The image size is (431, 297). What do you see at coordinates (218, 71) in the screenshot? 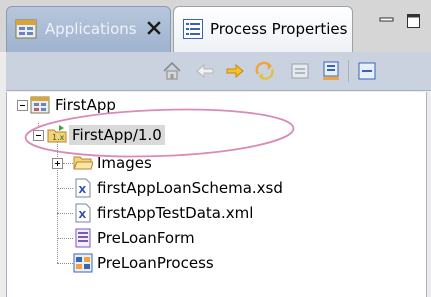
I see `view-toolbar` at bounding box center [218, 71].